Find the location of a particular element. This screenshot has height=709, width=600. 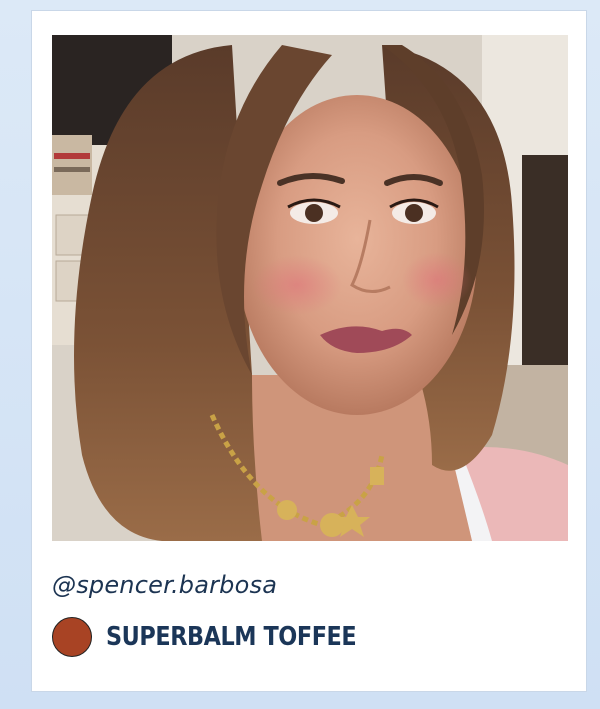

creator-handle: @spencer.barbosa is located at coordinates (164, 585).